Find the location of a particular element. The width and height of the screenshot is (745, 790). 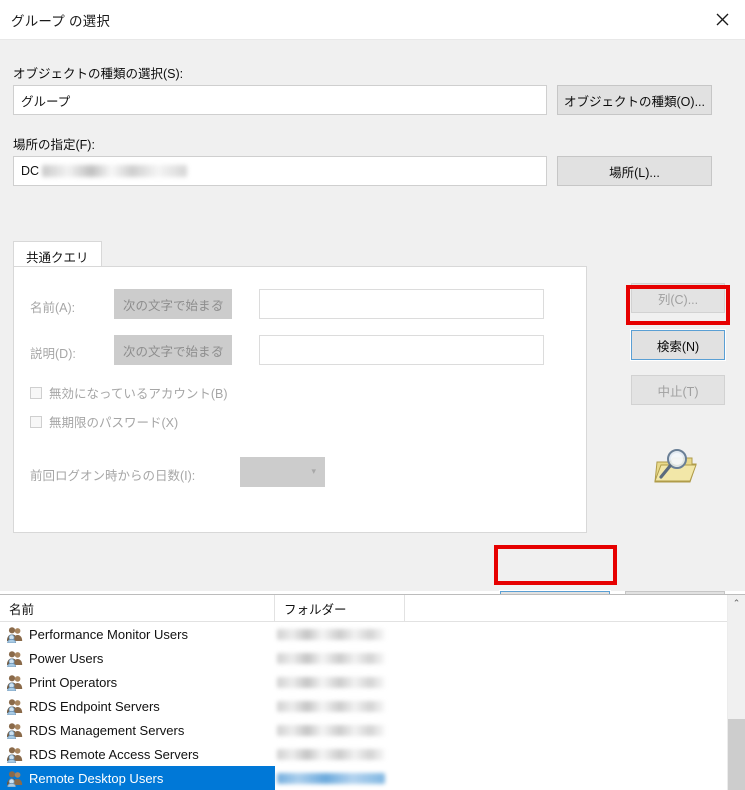

table-row: Print Operators is located at coordinates (372, 682).